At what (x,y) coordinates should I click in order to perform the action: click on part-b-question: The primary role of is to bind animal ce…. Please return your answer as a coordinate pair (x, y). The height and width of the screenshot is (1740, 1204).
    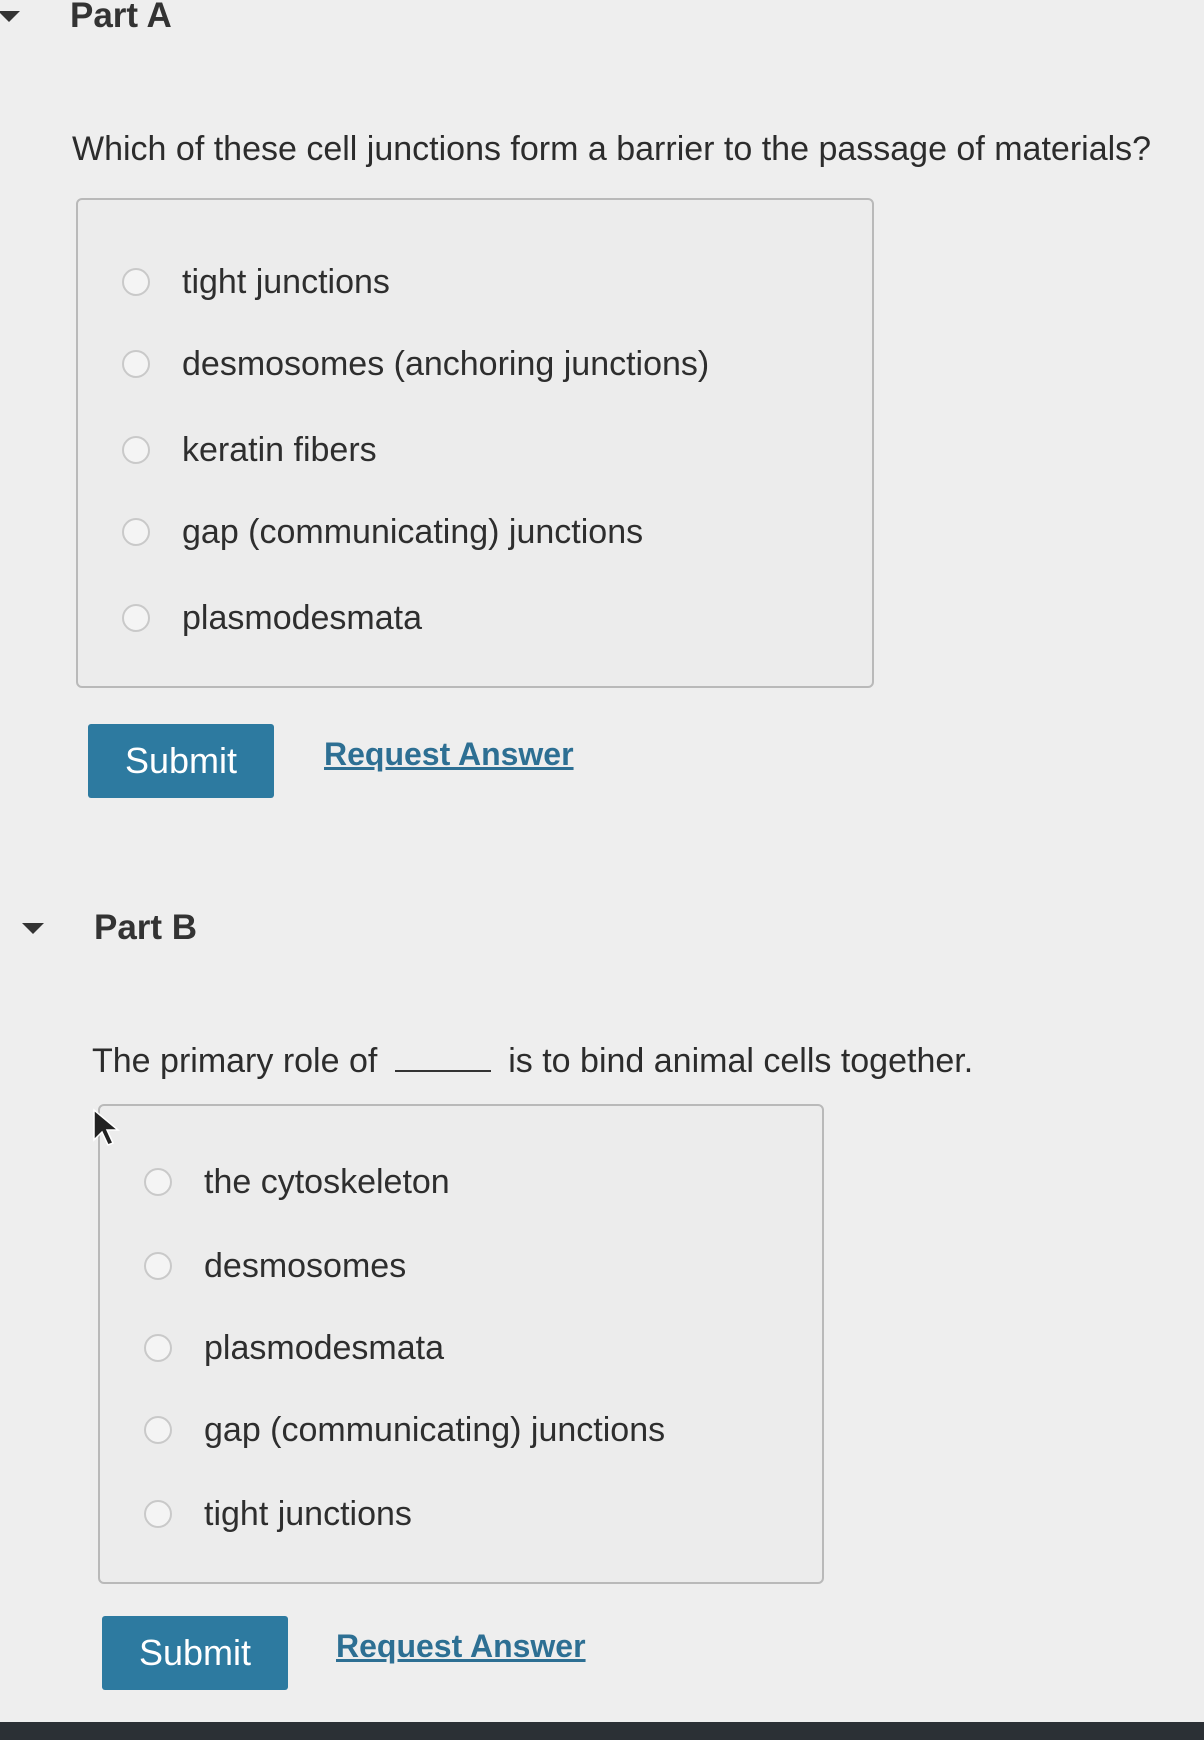
    Looking at the image, I should click on (532, 1061).